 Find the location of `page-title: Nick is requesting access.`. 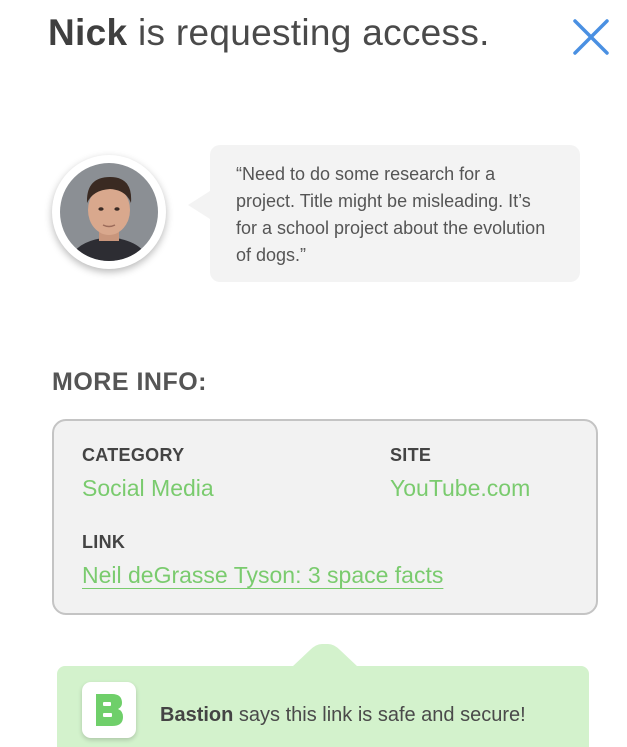

page-title: Nick is requesting access. is located at coordinates (269, 33).